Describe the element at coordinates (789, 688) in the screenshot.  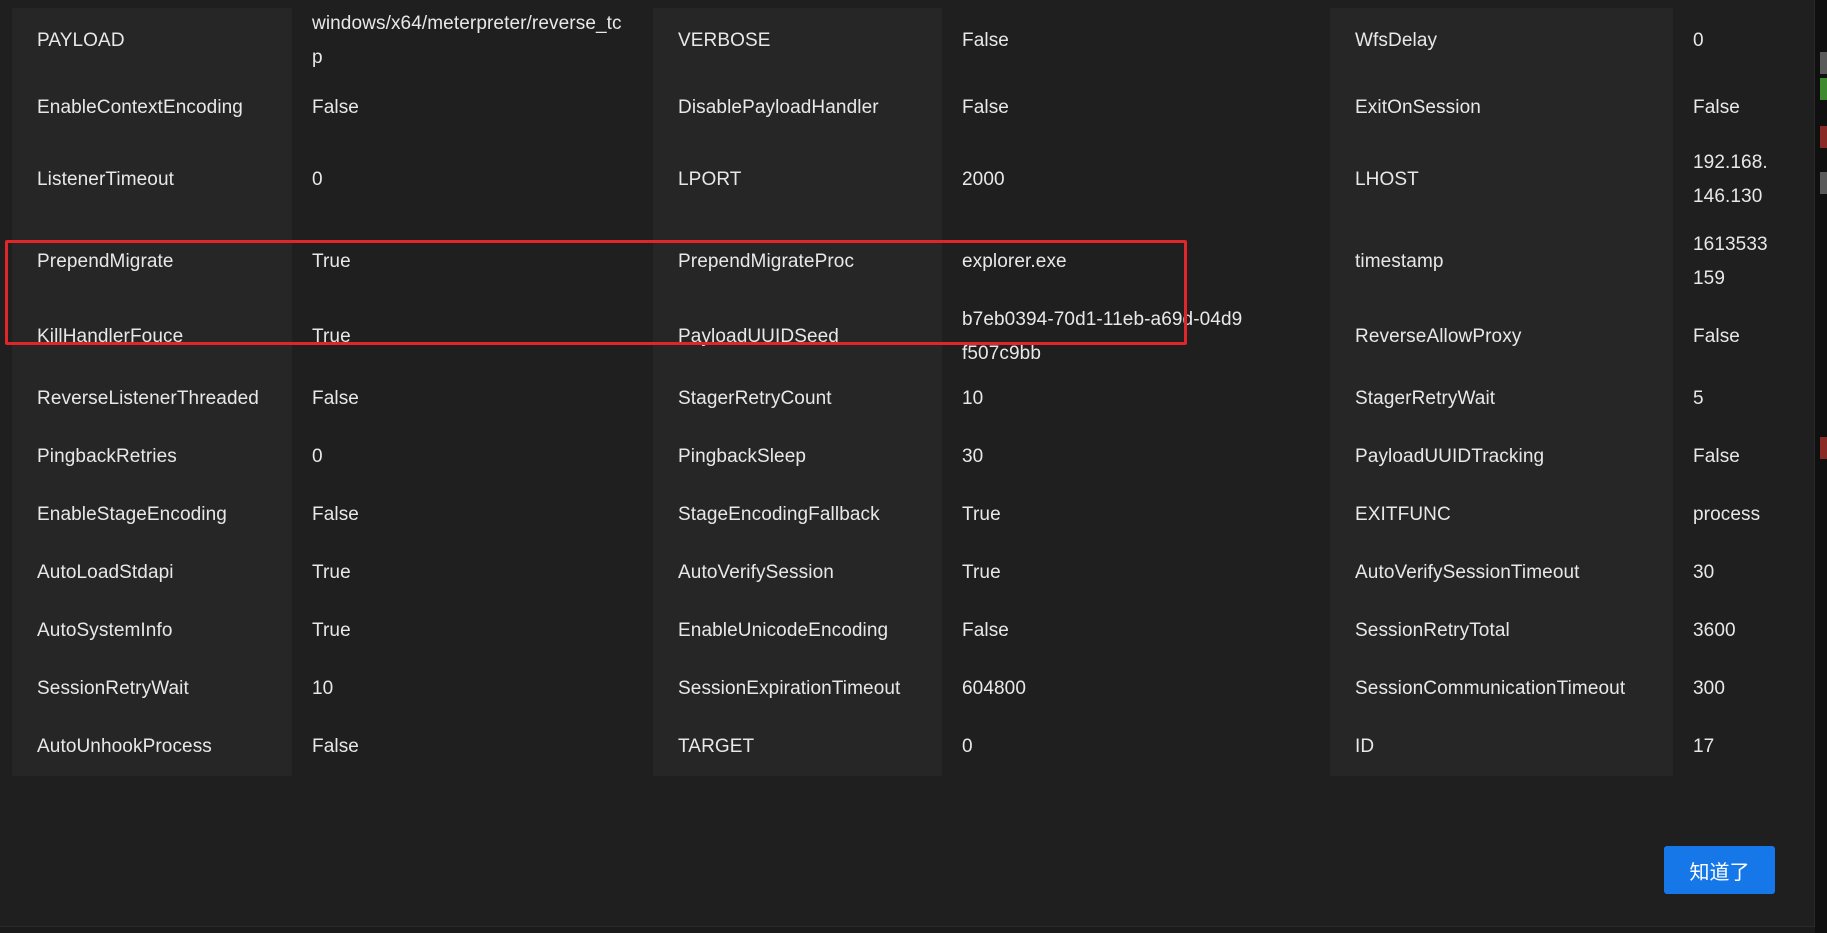
I see `option-label: SessionExpirationTimeout` at that location.